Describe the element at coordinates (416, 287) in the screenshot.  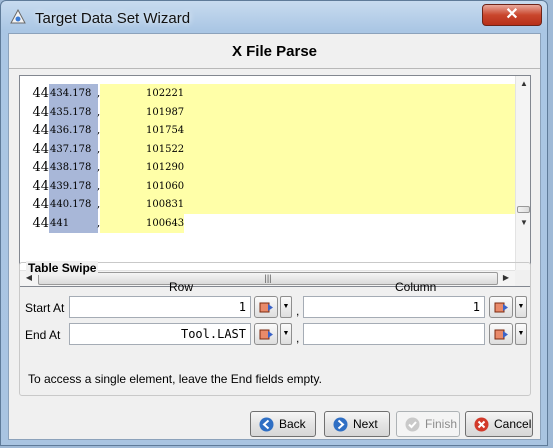
I see `column-column-header: Column` at that location.